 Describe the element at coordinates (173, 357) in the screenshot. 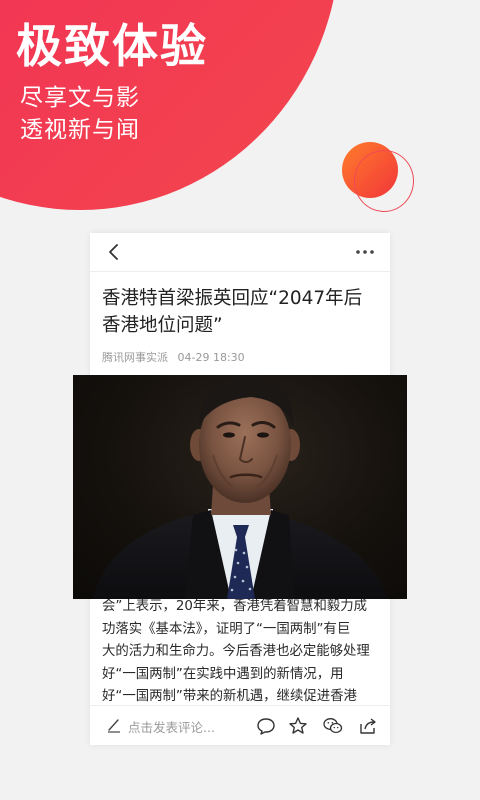

I see `article-meta: 腾讯网事实派 04-29 18:30` at that location.